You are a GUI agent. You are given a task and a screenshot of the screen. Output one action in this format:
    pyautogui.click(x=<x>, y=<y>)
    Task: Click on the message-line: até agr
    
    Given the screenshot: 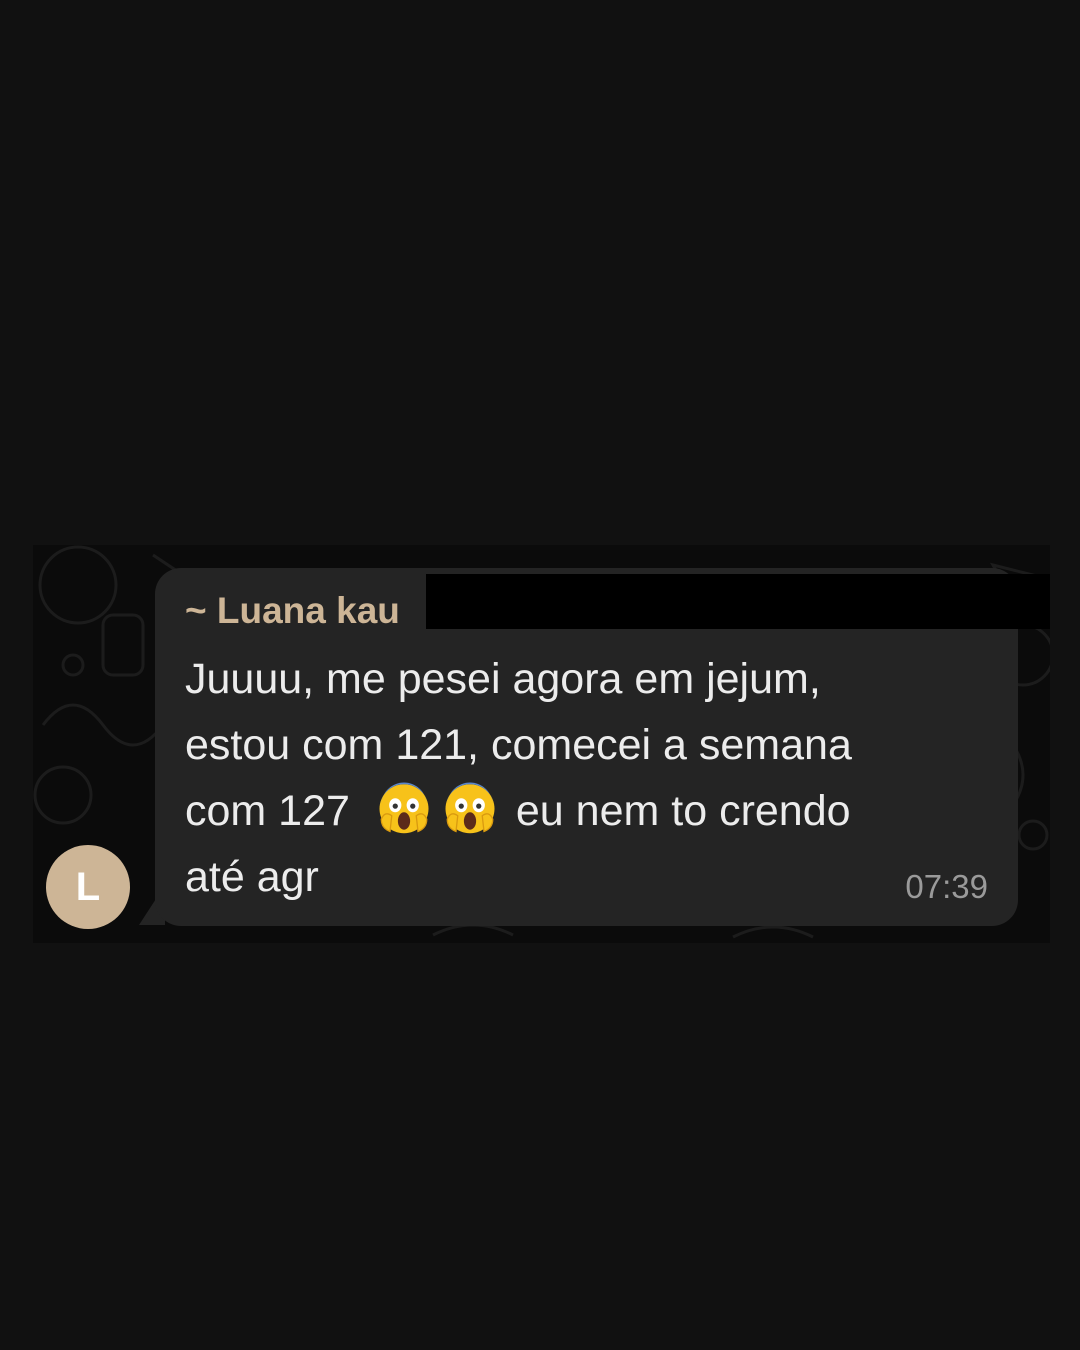 What is the action you would take?
    pyautogui.click(x=252, y=877)
    